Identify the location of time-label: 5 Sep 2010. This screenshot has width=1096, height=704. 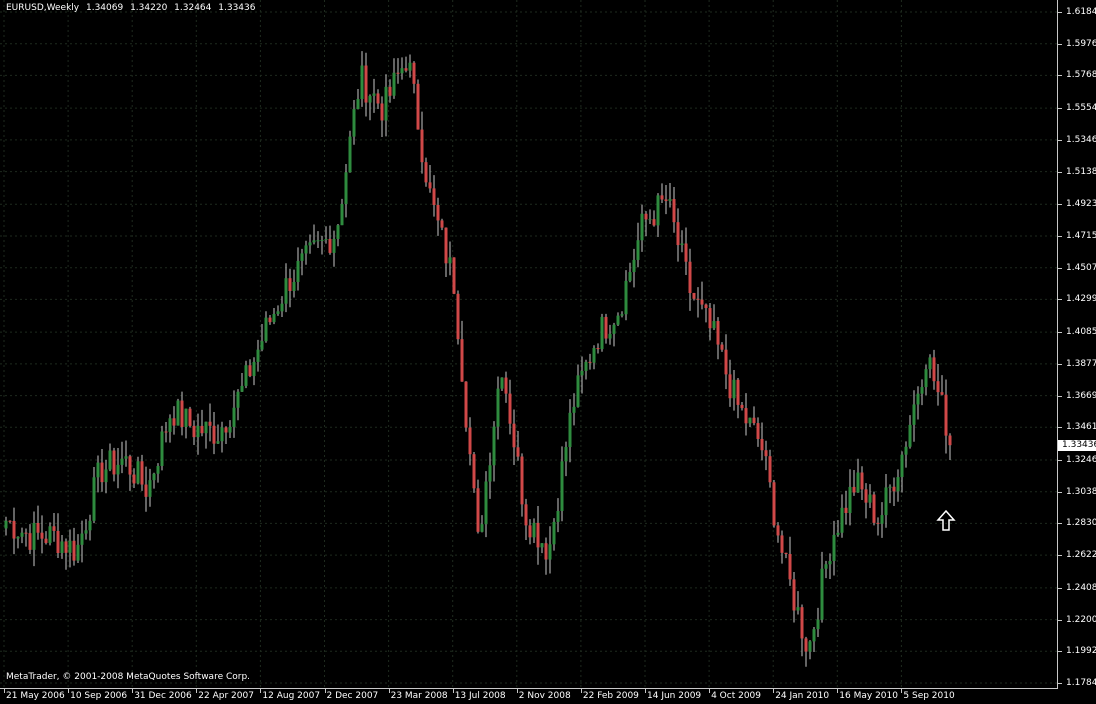
(929, 696).